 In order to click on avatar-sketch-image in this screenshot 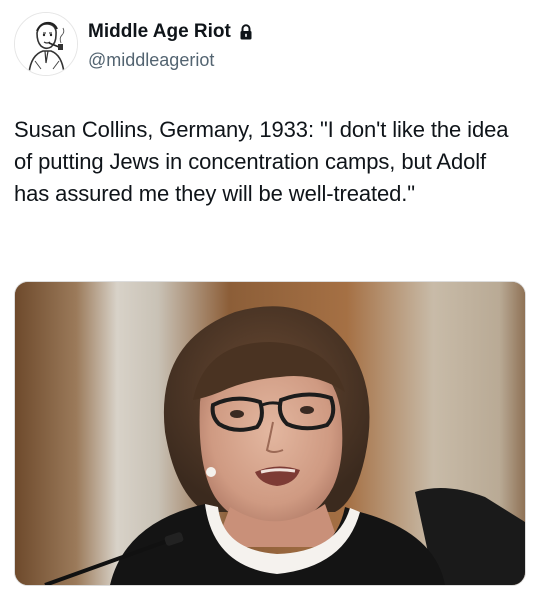, I will do `click(46, 44)`.